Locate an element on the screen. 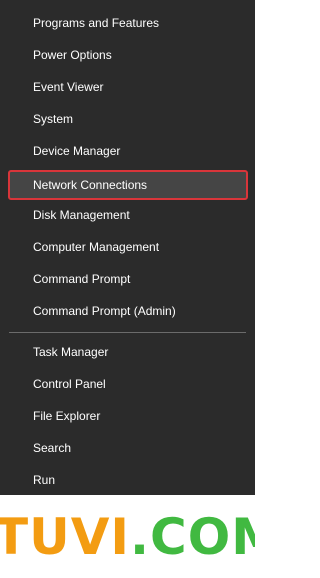  menu-item-programs-and-features: Programs and Features is located at coordinates (127, 23).